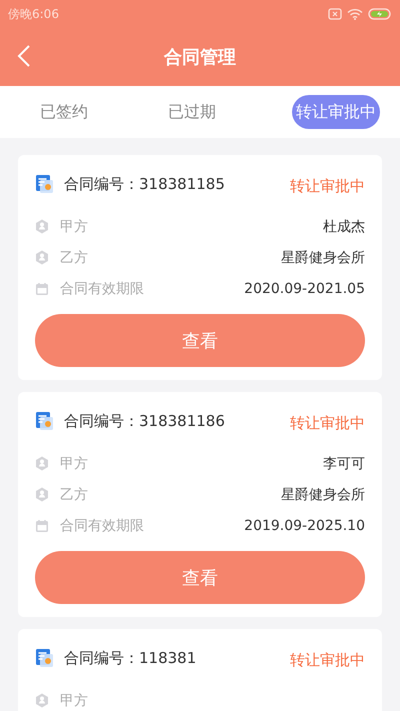 This screenshot has width=400, height=711. I want to click on tab: 已签约, so click(64, 112).